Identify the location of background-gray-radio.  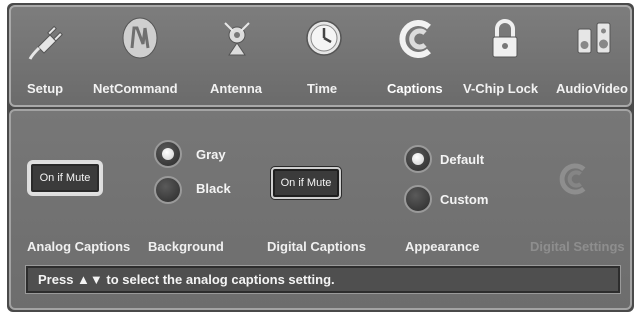
(168, 154).